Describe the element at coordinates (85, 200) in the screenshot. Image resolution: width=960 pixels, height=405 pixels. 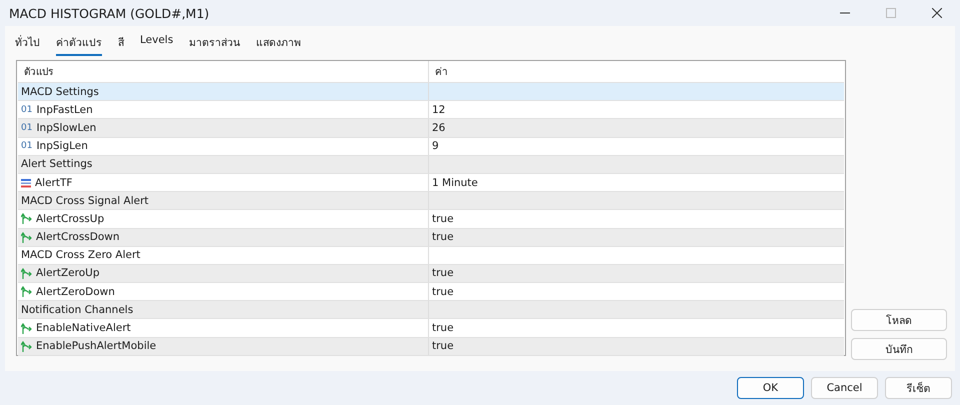
I see `group-label: MACD Cross Signal Alert` at that location.